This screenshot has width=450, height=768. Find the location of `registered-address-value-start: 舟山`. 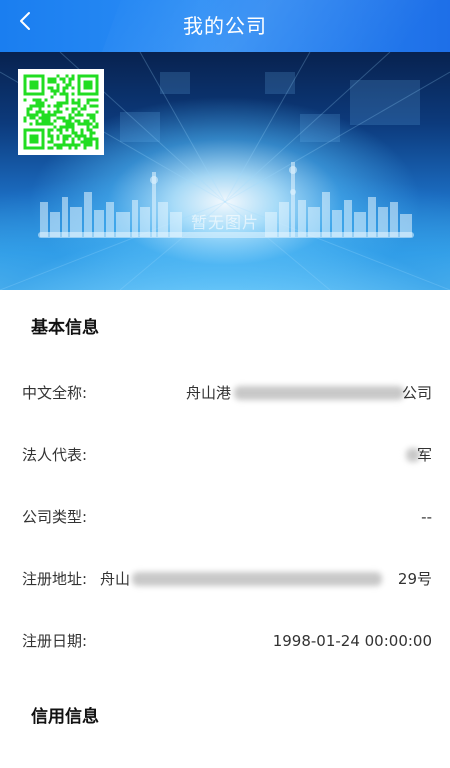

registered-address-value-start: 舟山 is located at coordinates (115, 579).